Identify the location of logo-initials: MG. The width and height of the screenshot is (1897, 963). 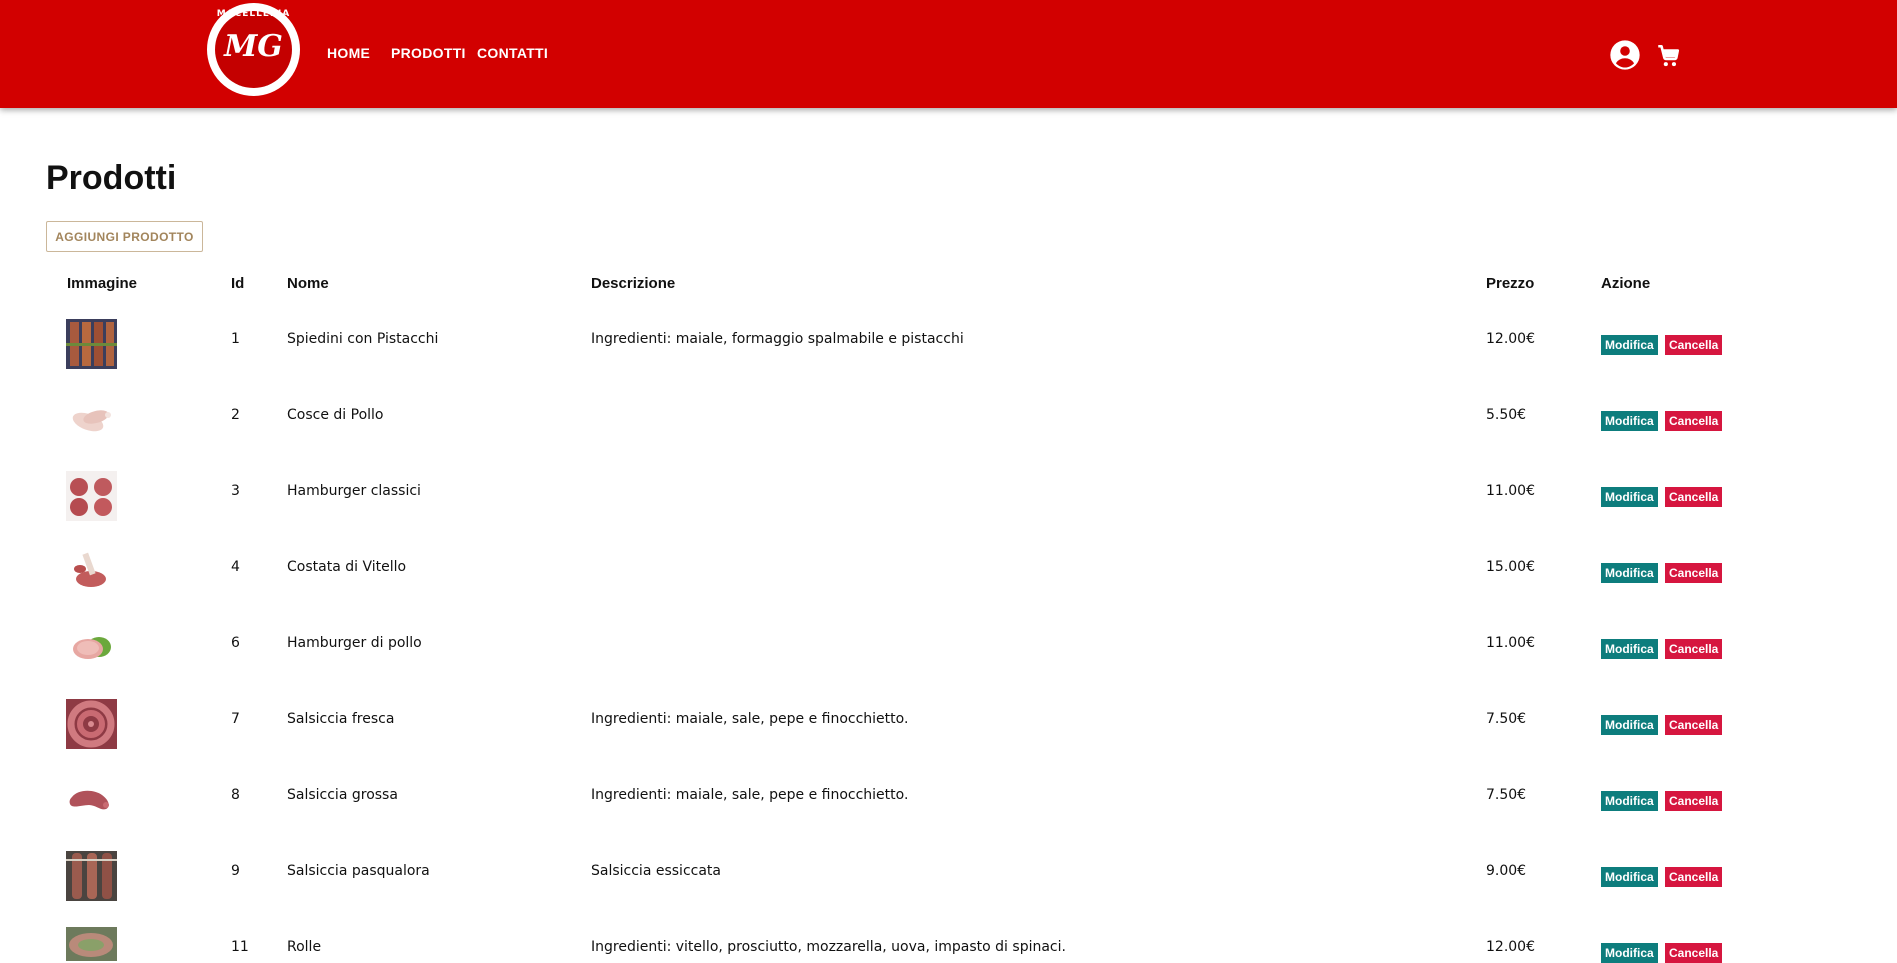
(253, 46).